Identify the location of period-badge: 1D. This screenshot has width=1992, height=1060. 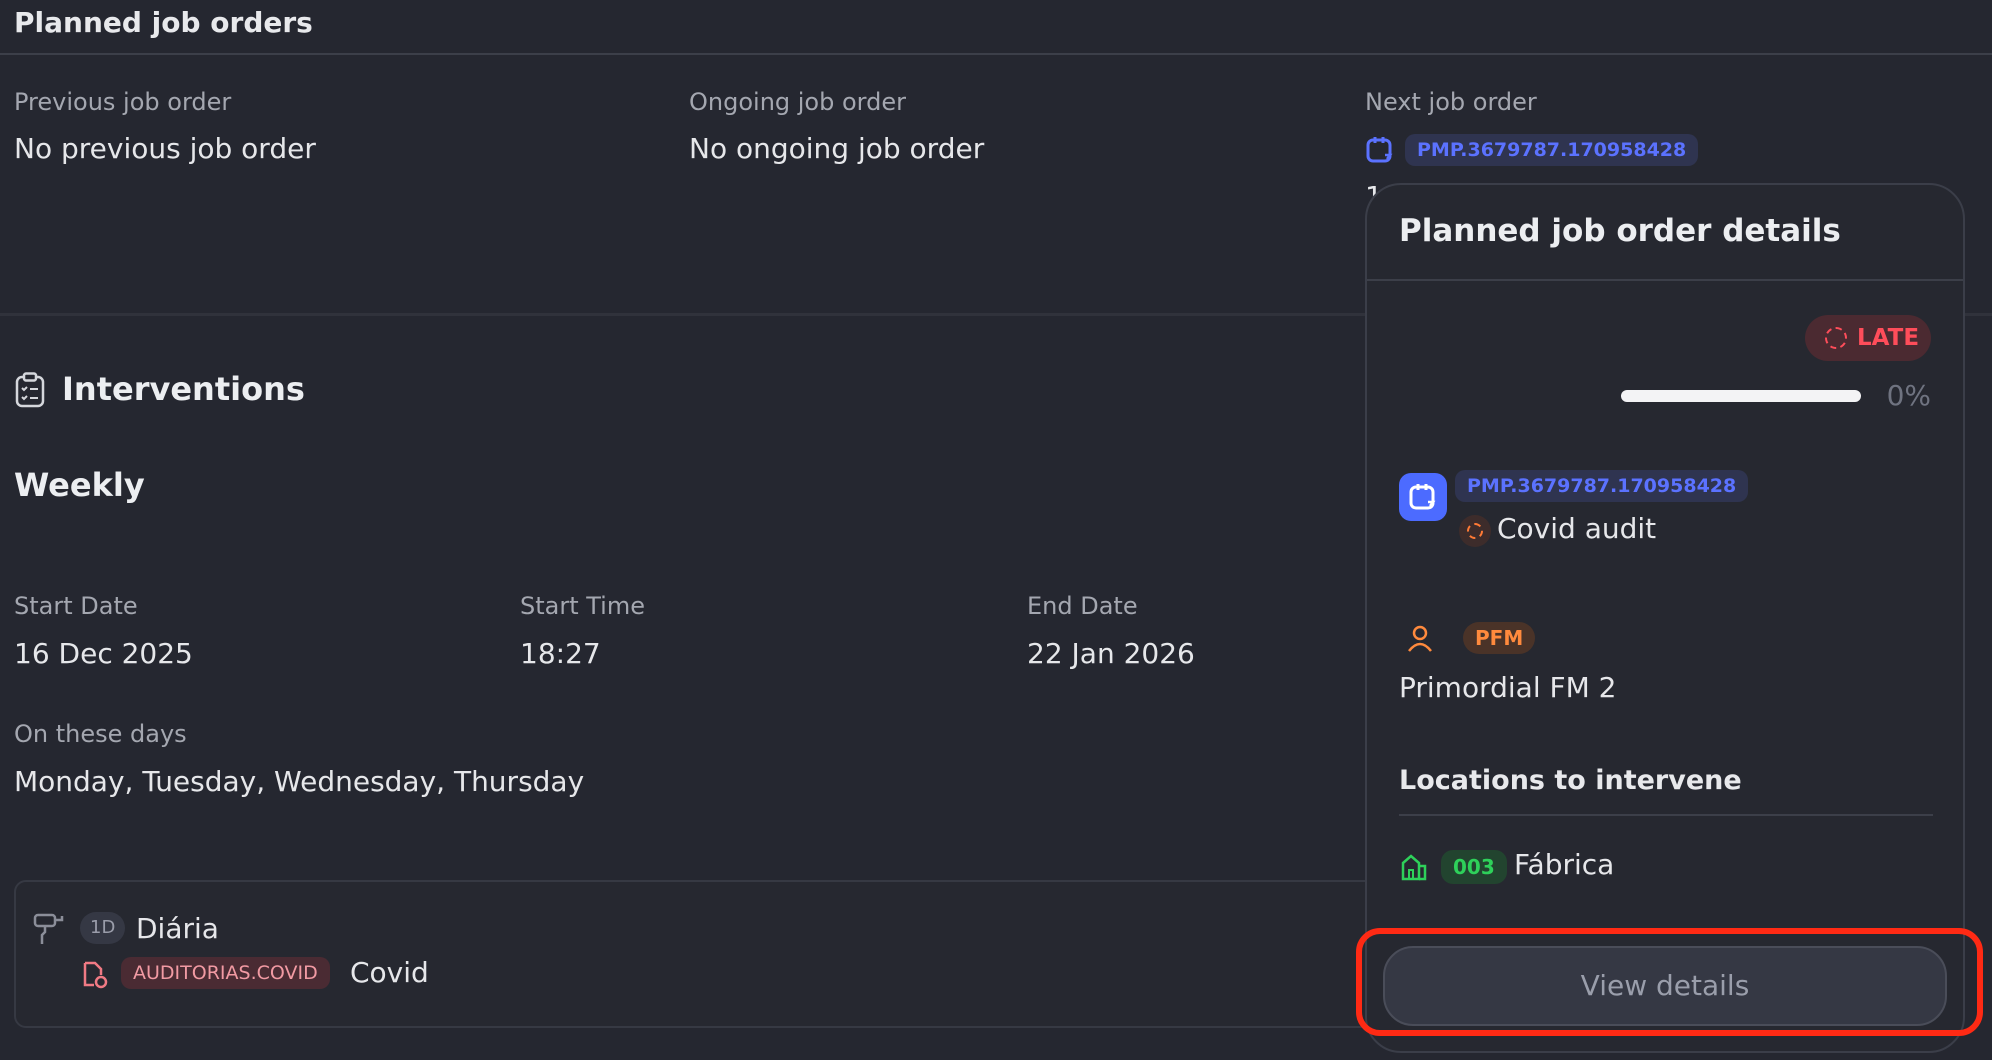
(103, 928).